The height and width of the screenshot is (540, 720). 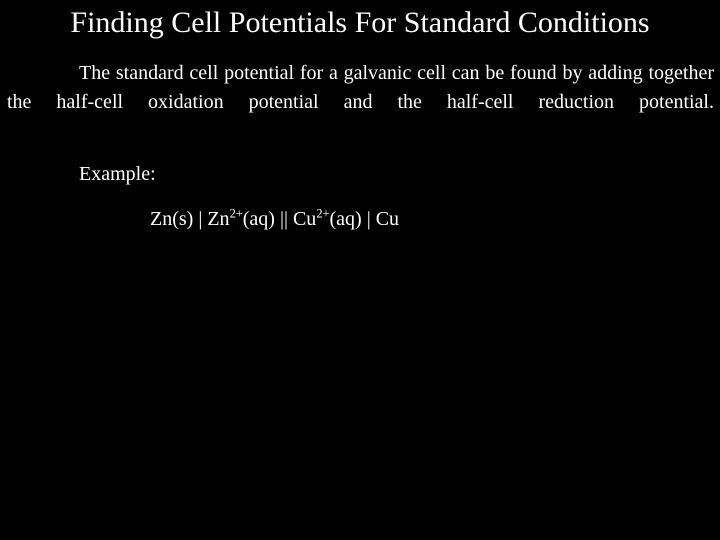 What do you see at coordinates (258, 219) in the screenshot?
I see `zinc-ion-state: (aq)` at bounding box center [258, 219].